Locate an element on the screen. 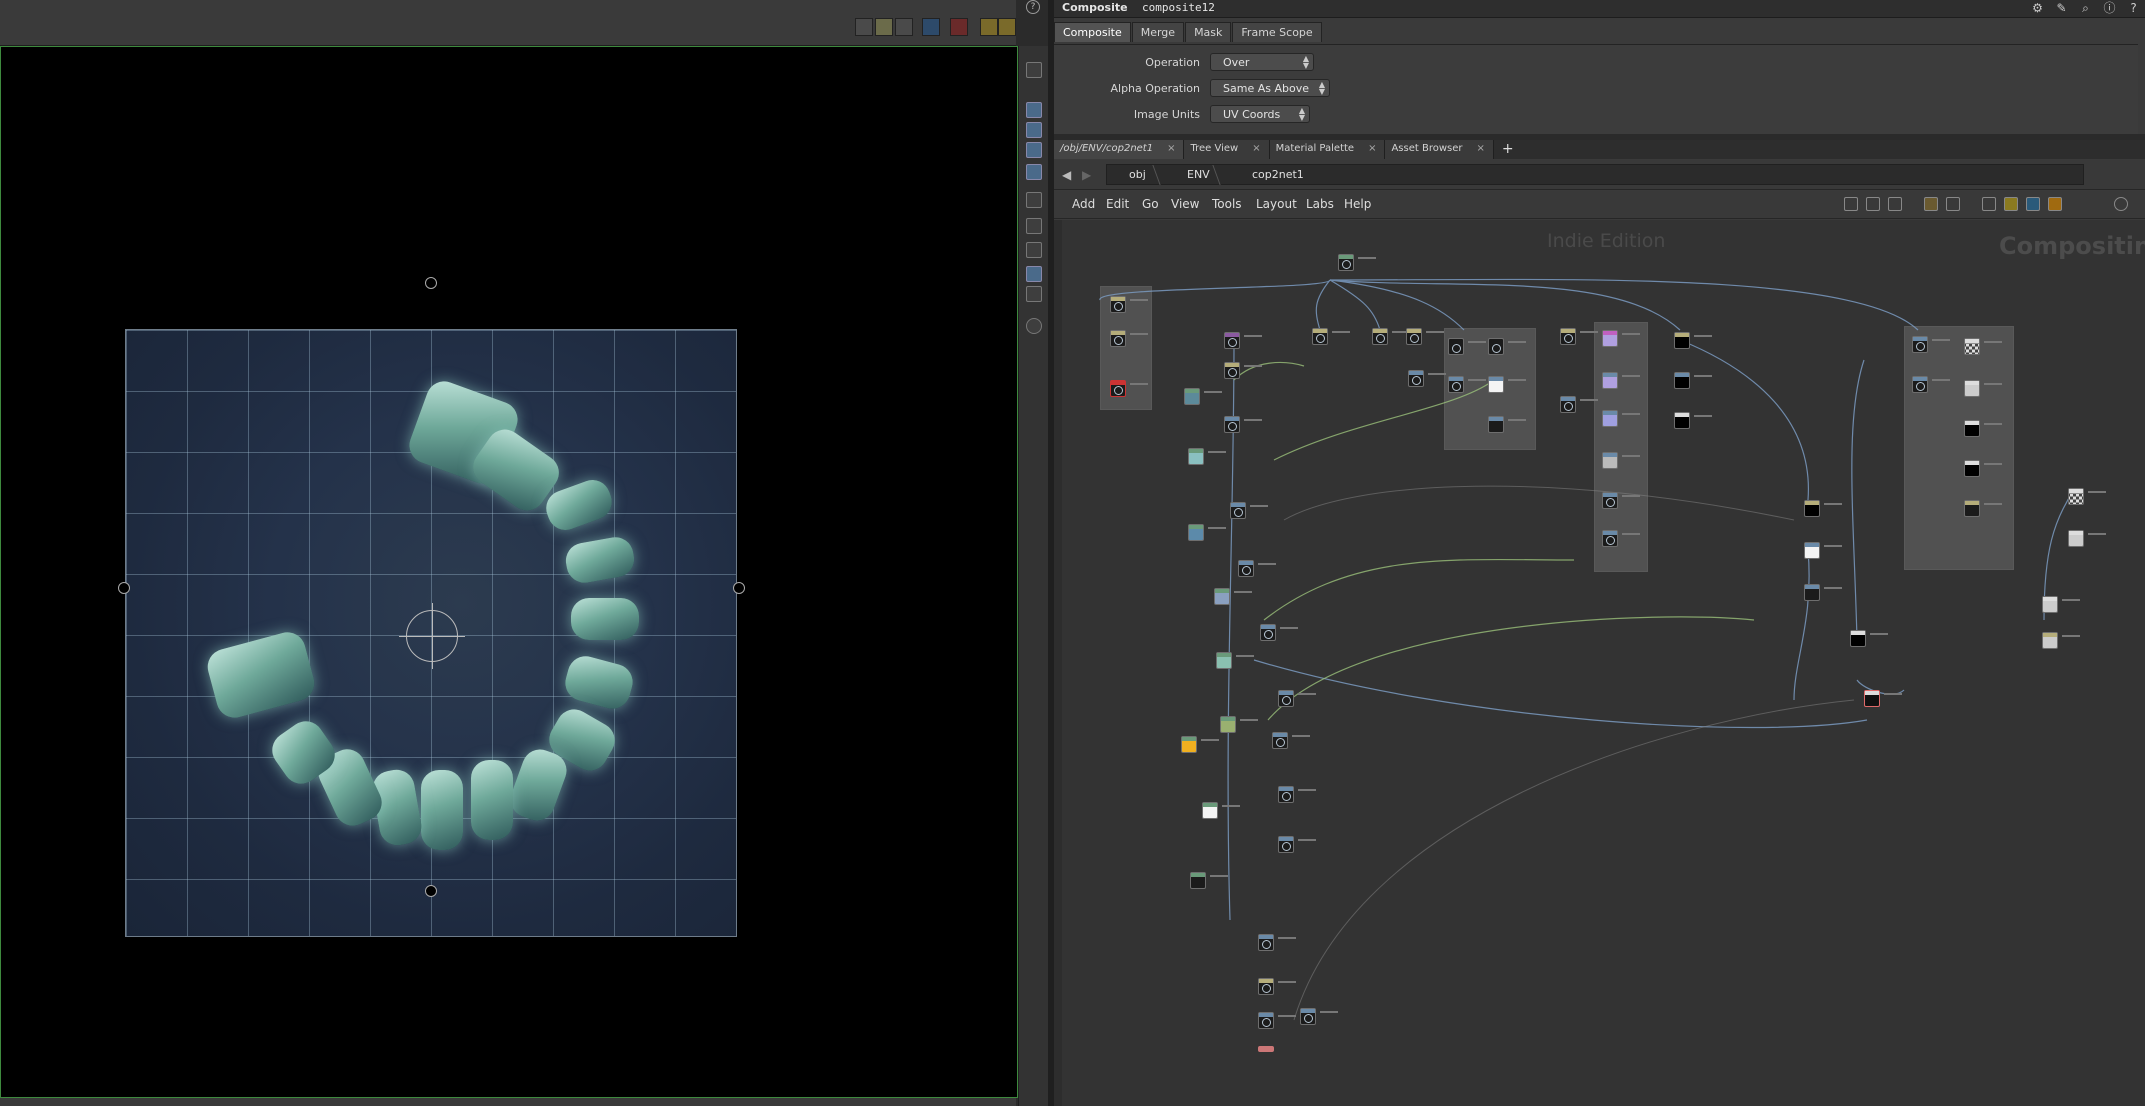  menu-add: Add is located at coordinates (1083, 204).